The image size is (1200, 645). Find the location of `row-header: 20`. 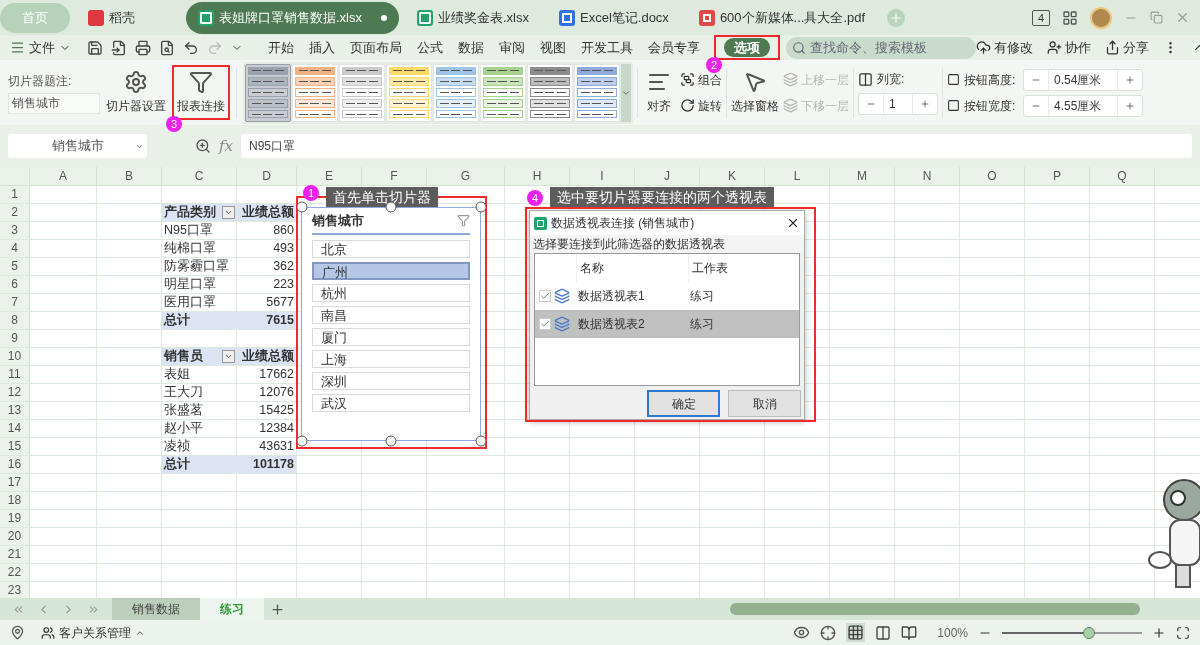

row-header: 20 is located at coordinates (15, 536).